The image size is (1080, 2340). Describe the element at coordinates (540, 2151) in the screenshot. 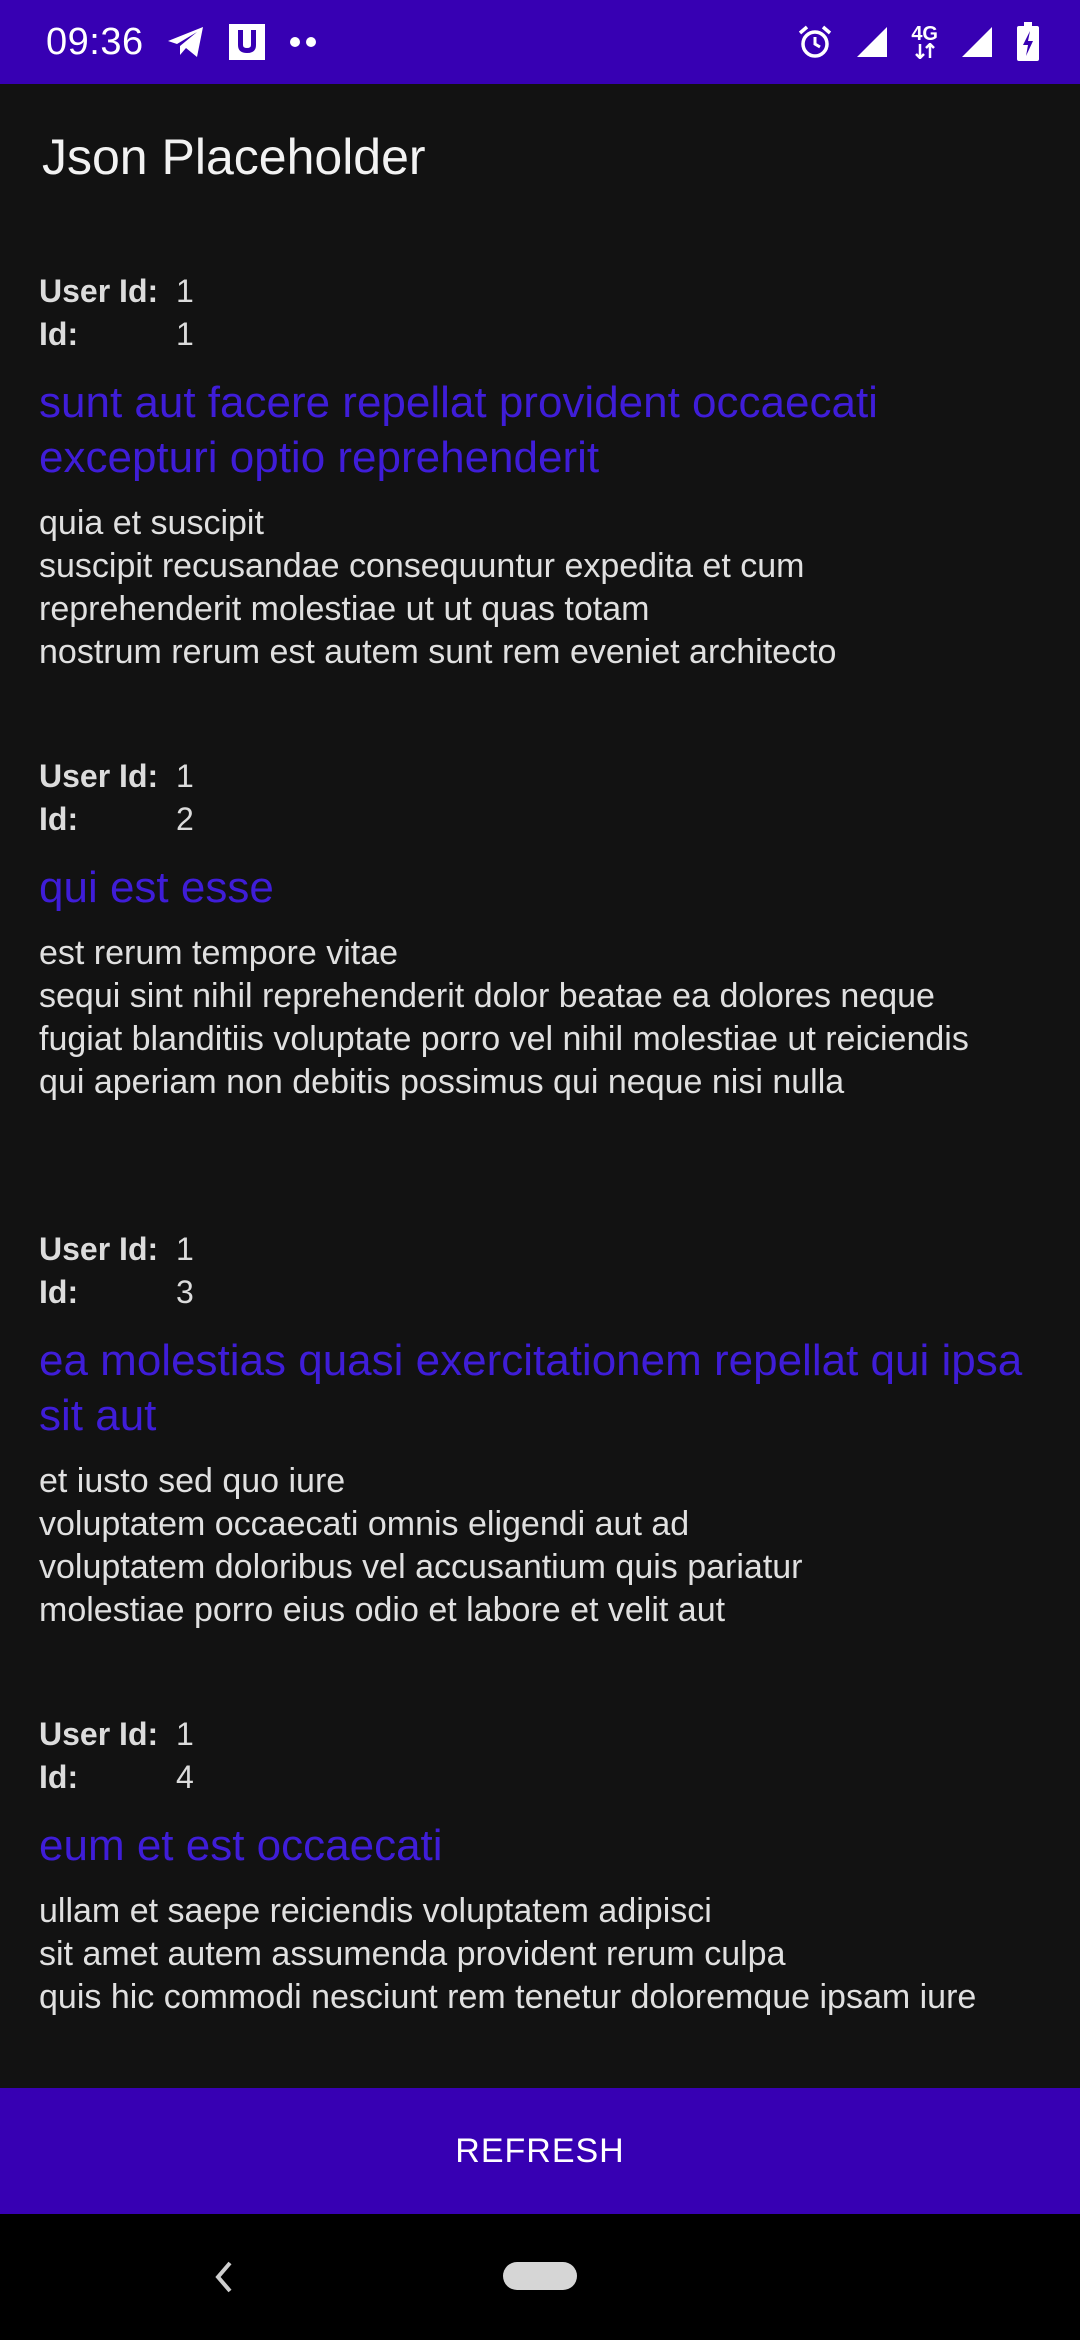

I see `refresh-button: REFRESH` at that location.